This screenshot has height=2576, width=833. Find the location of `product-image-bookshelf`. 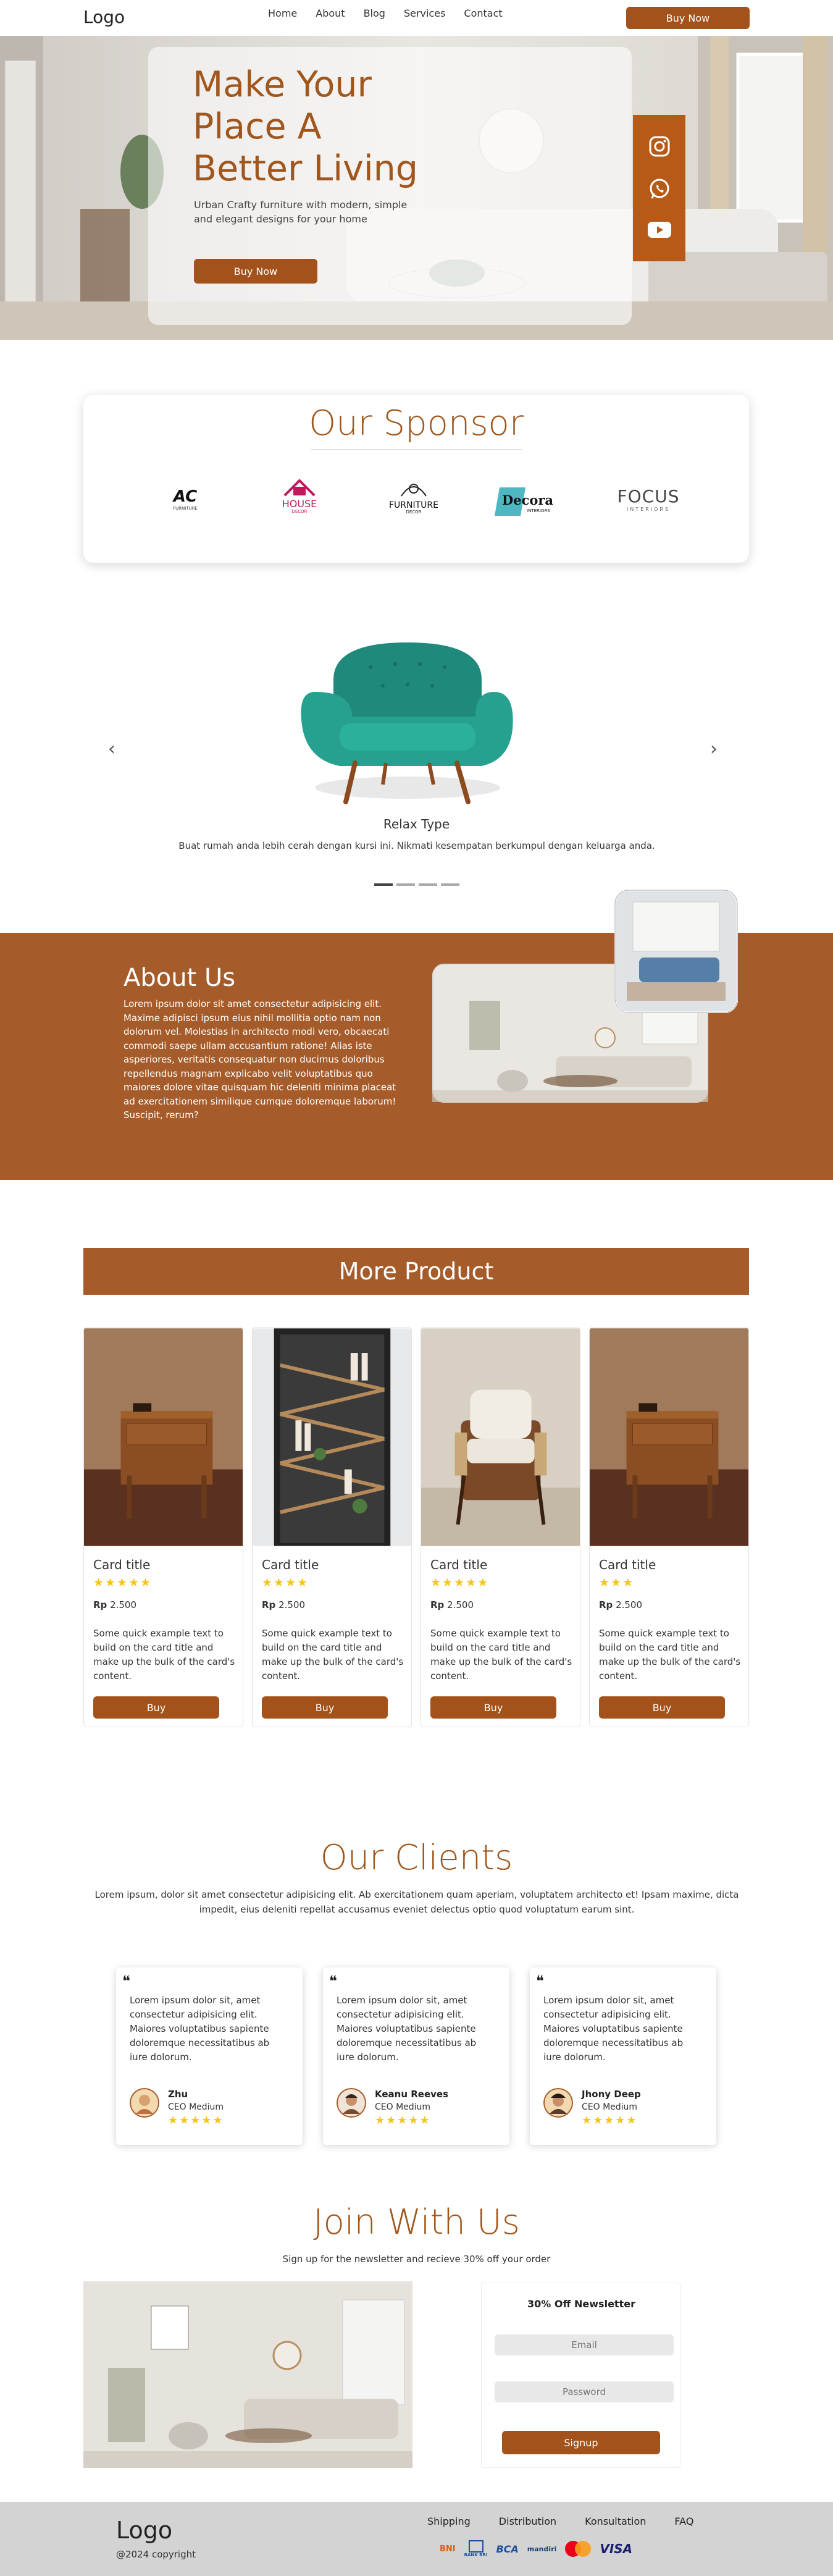

product-image-bookshelf is located at coordinates (332, 1437).